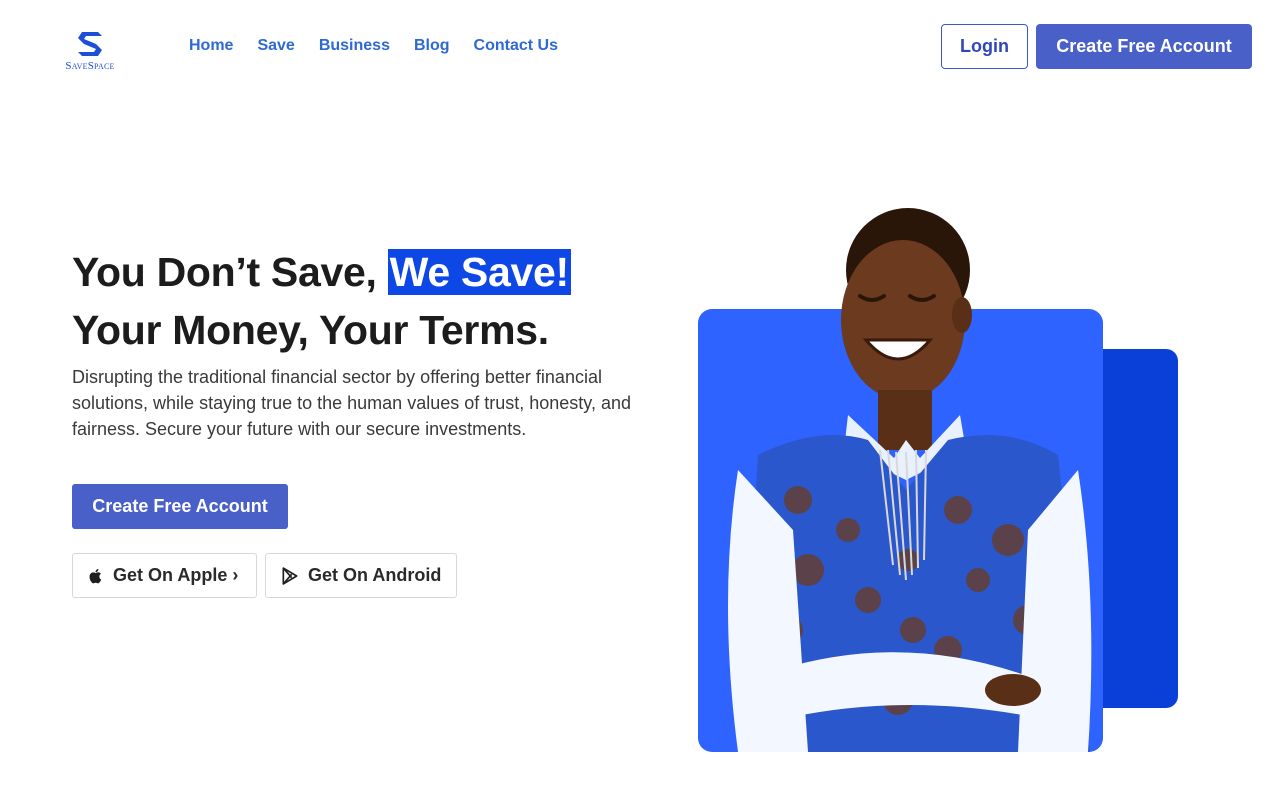  What do you see at coordinates (230, 272) in the screenshot?
I see `headline-part1: You Don’t Save,` at bounding box center [230, 272].